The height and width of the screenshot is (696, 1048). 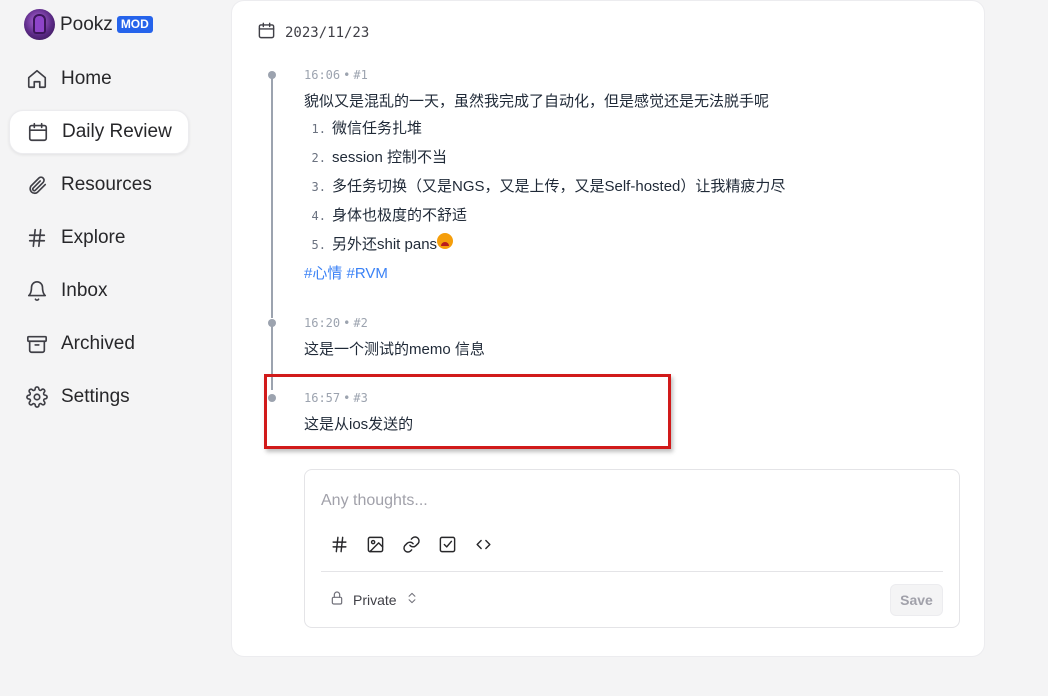 What do you see at coordinates (95, 396) in the screenshot?
I see `nav-label-settings: Settings` at bounding box center [95, 396].